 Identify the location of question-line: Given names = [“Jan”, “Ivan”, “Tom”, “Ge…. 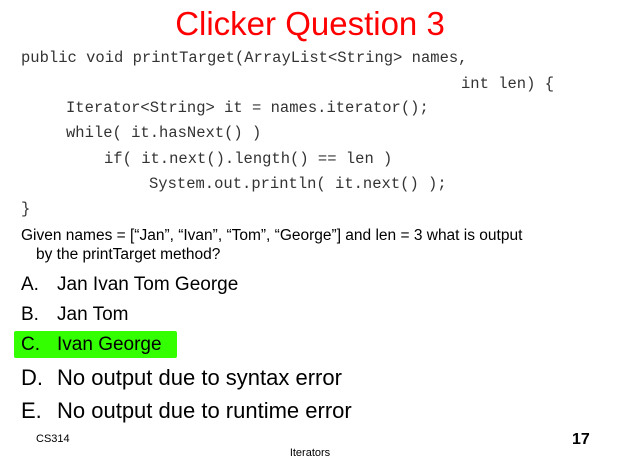
(272, 235).